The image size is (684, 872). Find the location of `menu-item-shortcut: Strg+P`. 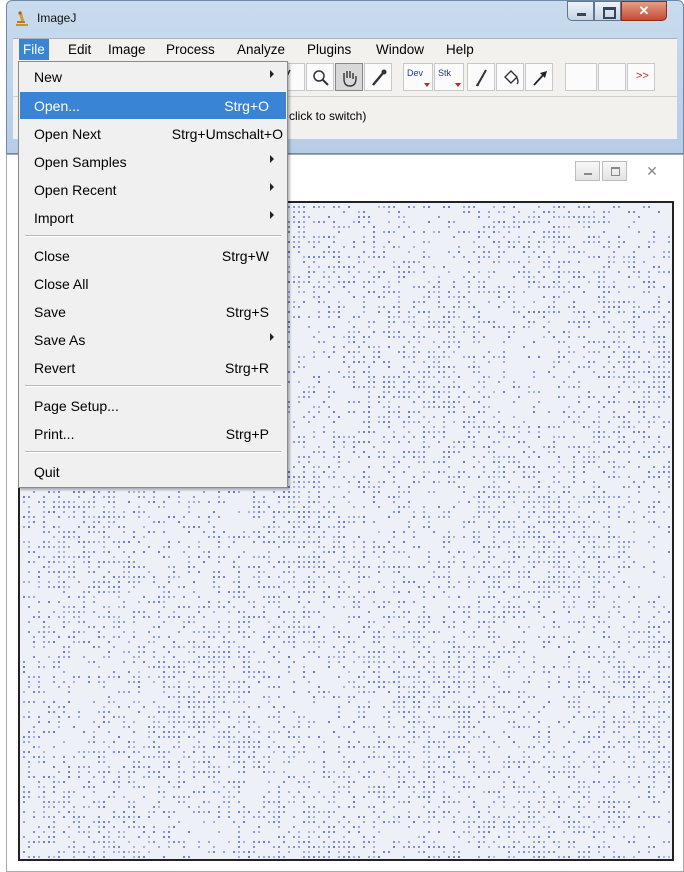

menu-item-shortcut: Strg+P is located at coordinates (247, 434).